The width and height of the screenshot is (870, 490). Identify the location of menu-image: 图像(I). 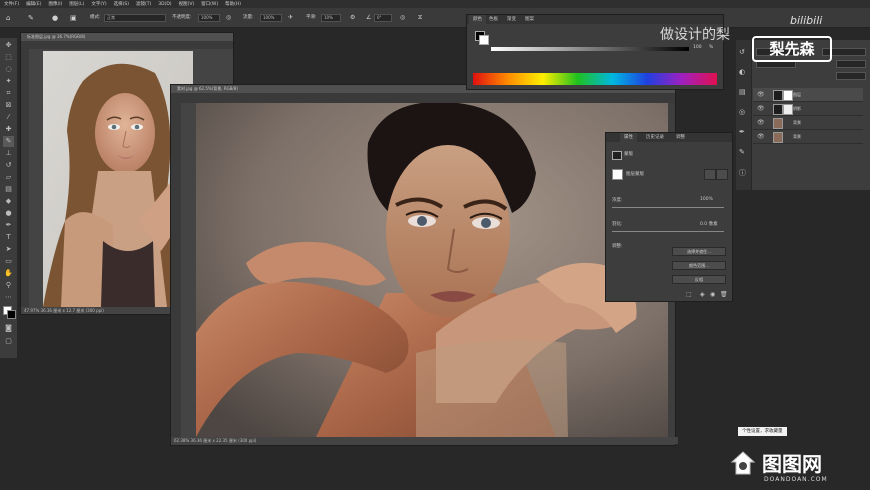
(55, 4).